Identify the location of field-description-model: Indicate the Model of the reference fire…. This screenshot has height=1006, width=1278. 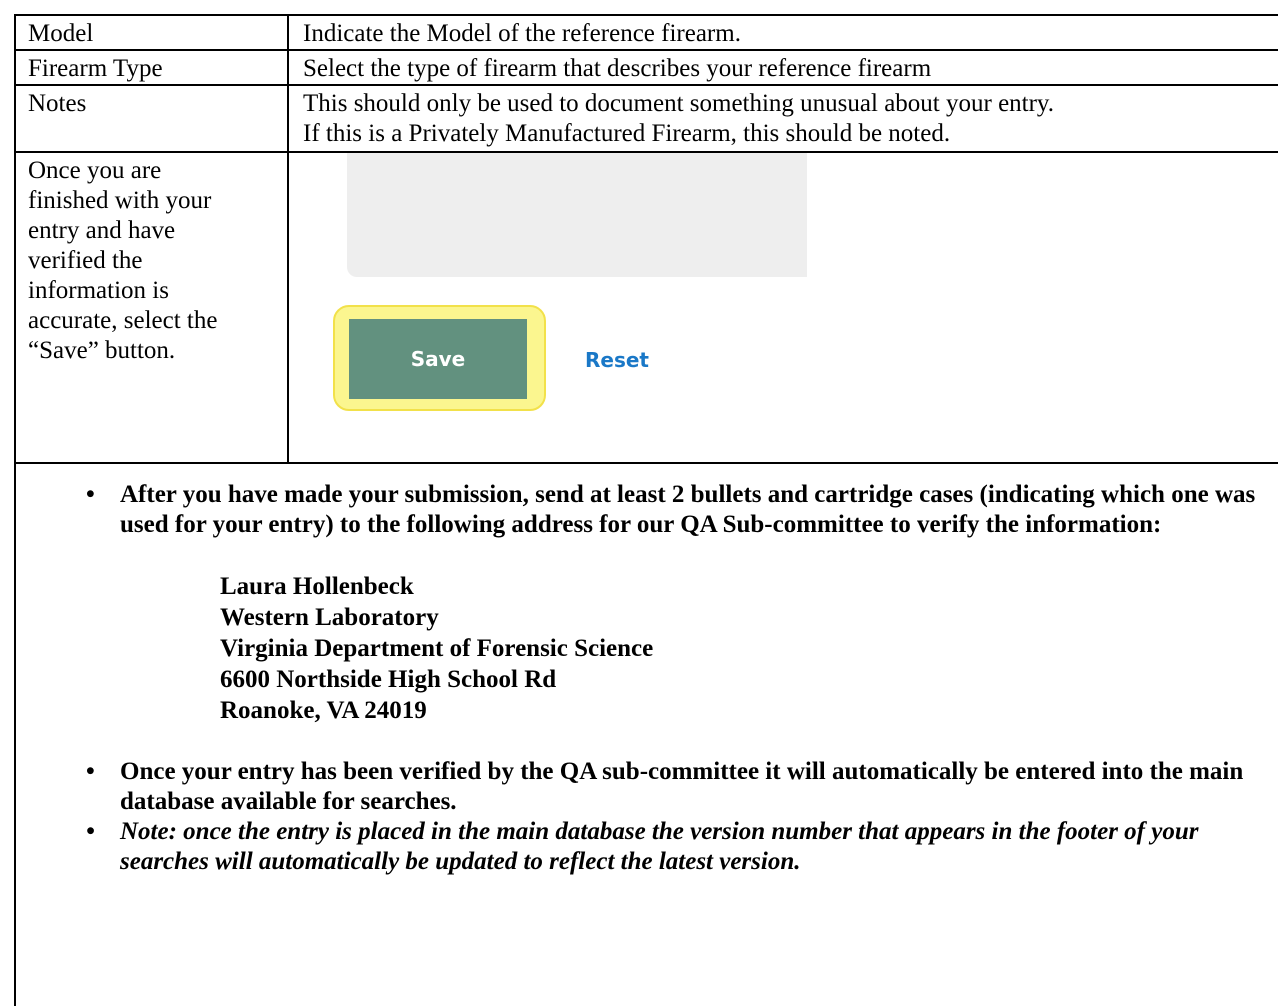
(782, 32).